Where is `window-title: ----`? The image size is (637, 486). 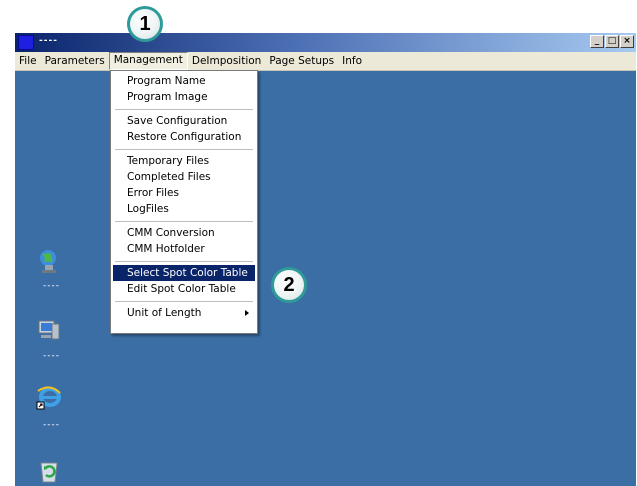
window-title: ---- is located at coordinates (48, 41).